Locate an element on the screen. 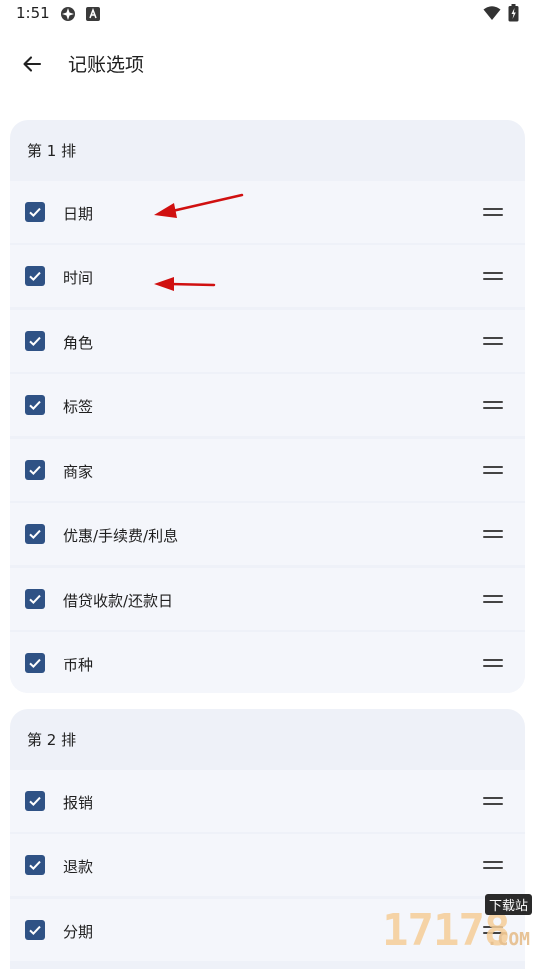 Image resolution: width=534 pixels, height=969 pixels. option-item-role: 角色 is located at coordinates (267, 340).